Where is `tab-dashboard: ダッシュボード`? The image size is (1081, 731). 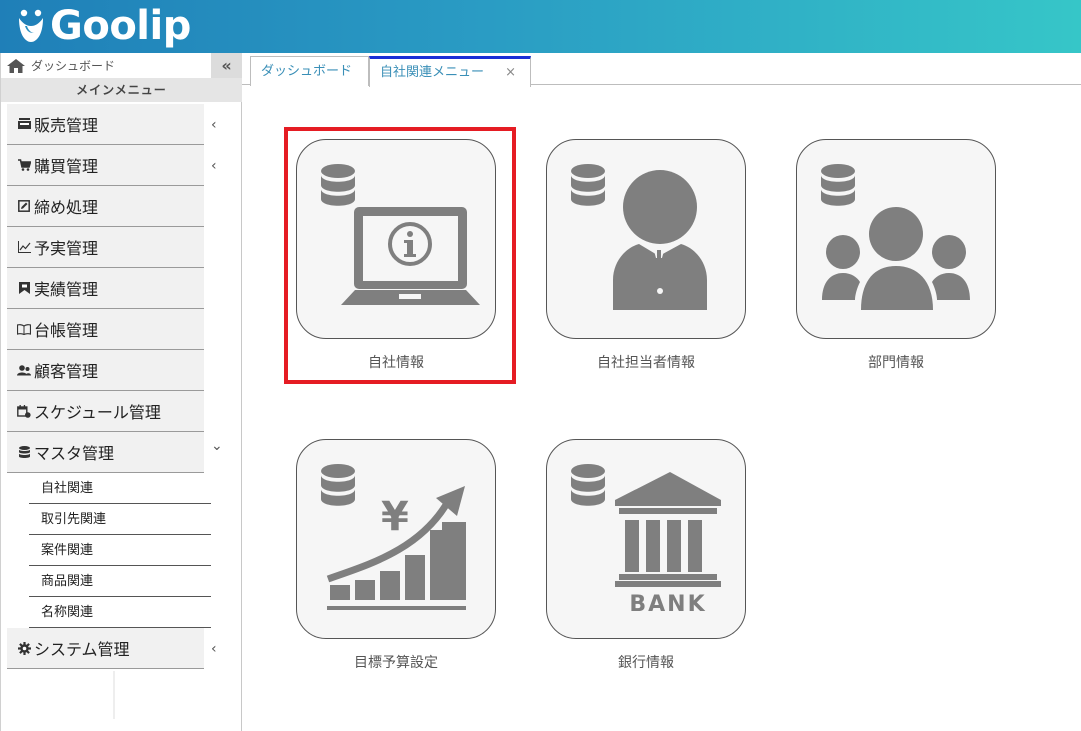 tab-dashboard: ダッシュボード is located at coordinates (309, 71).